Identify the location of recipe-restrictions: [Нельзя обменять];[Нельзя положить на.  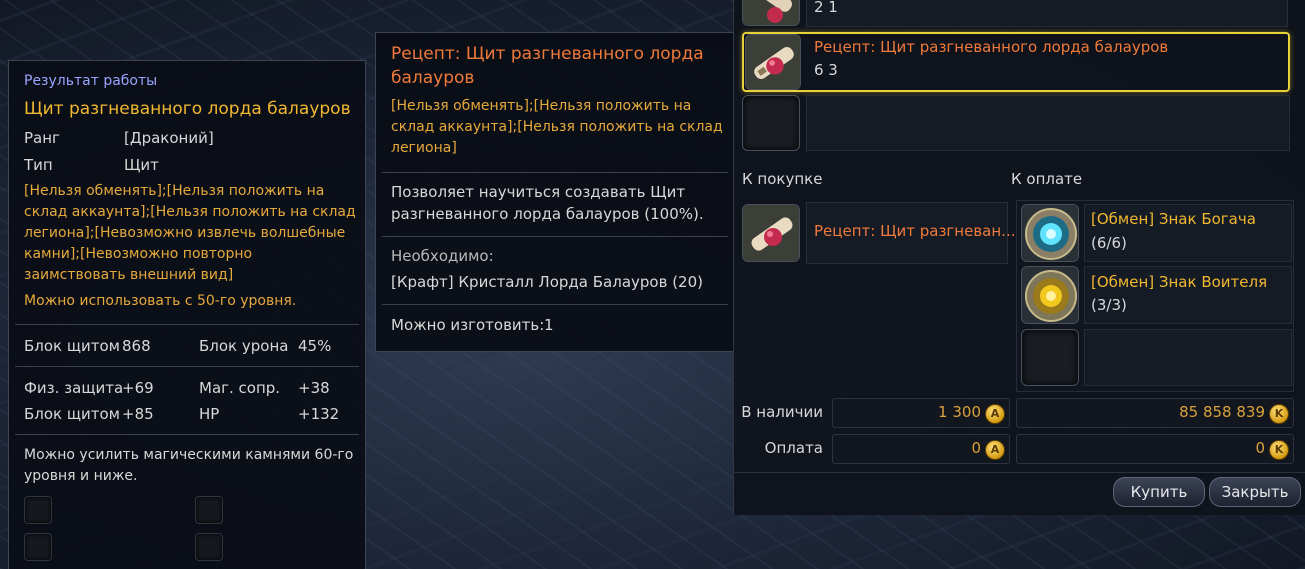
(541, 106).